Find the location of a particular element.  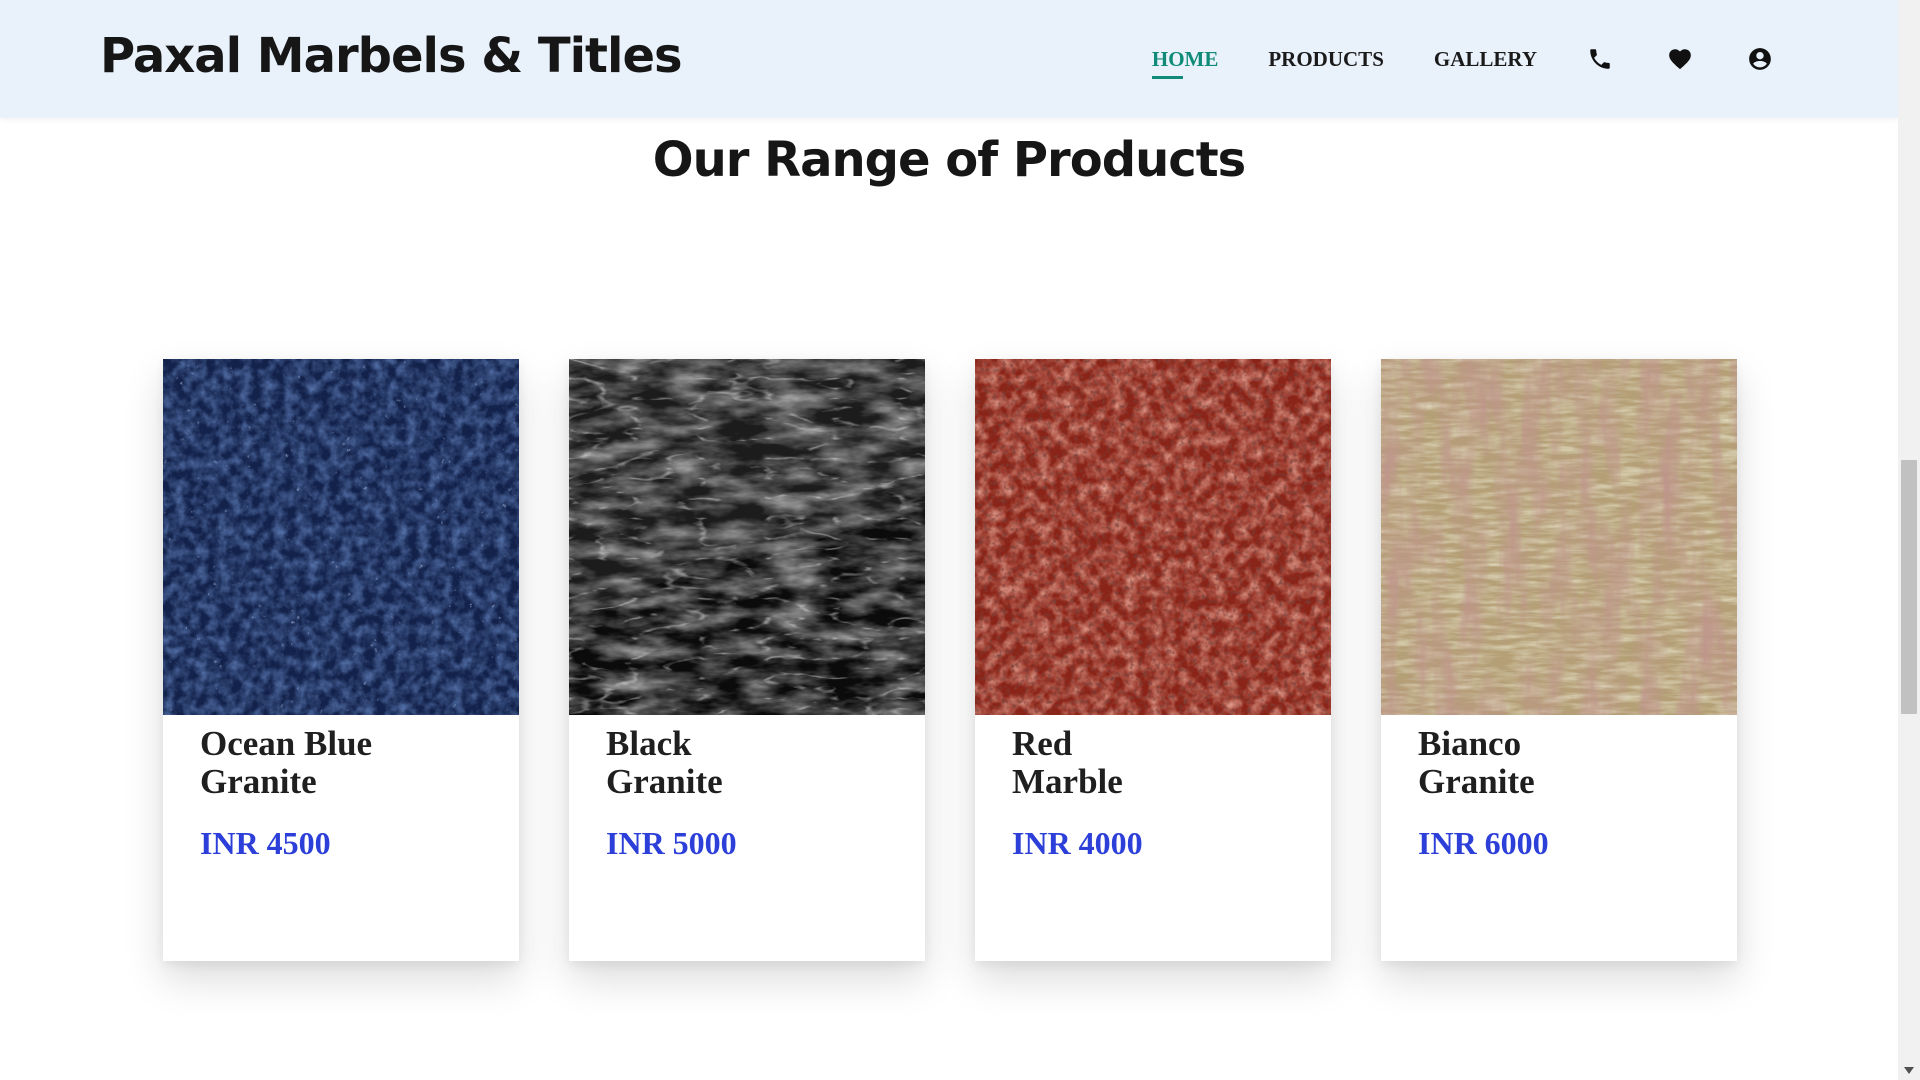

product-card-bianco-granite: Bianco Granite INR 6000 is located at coordinates (1559, 660).